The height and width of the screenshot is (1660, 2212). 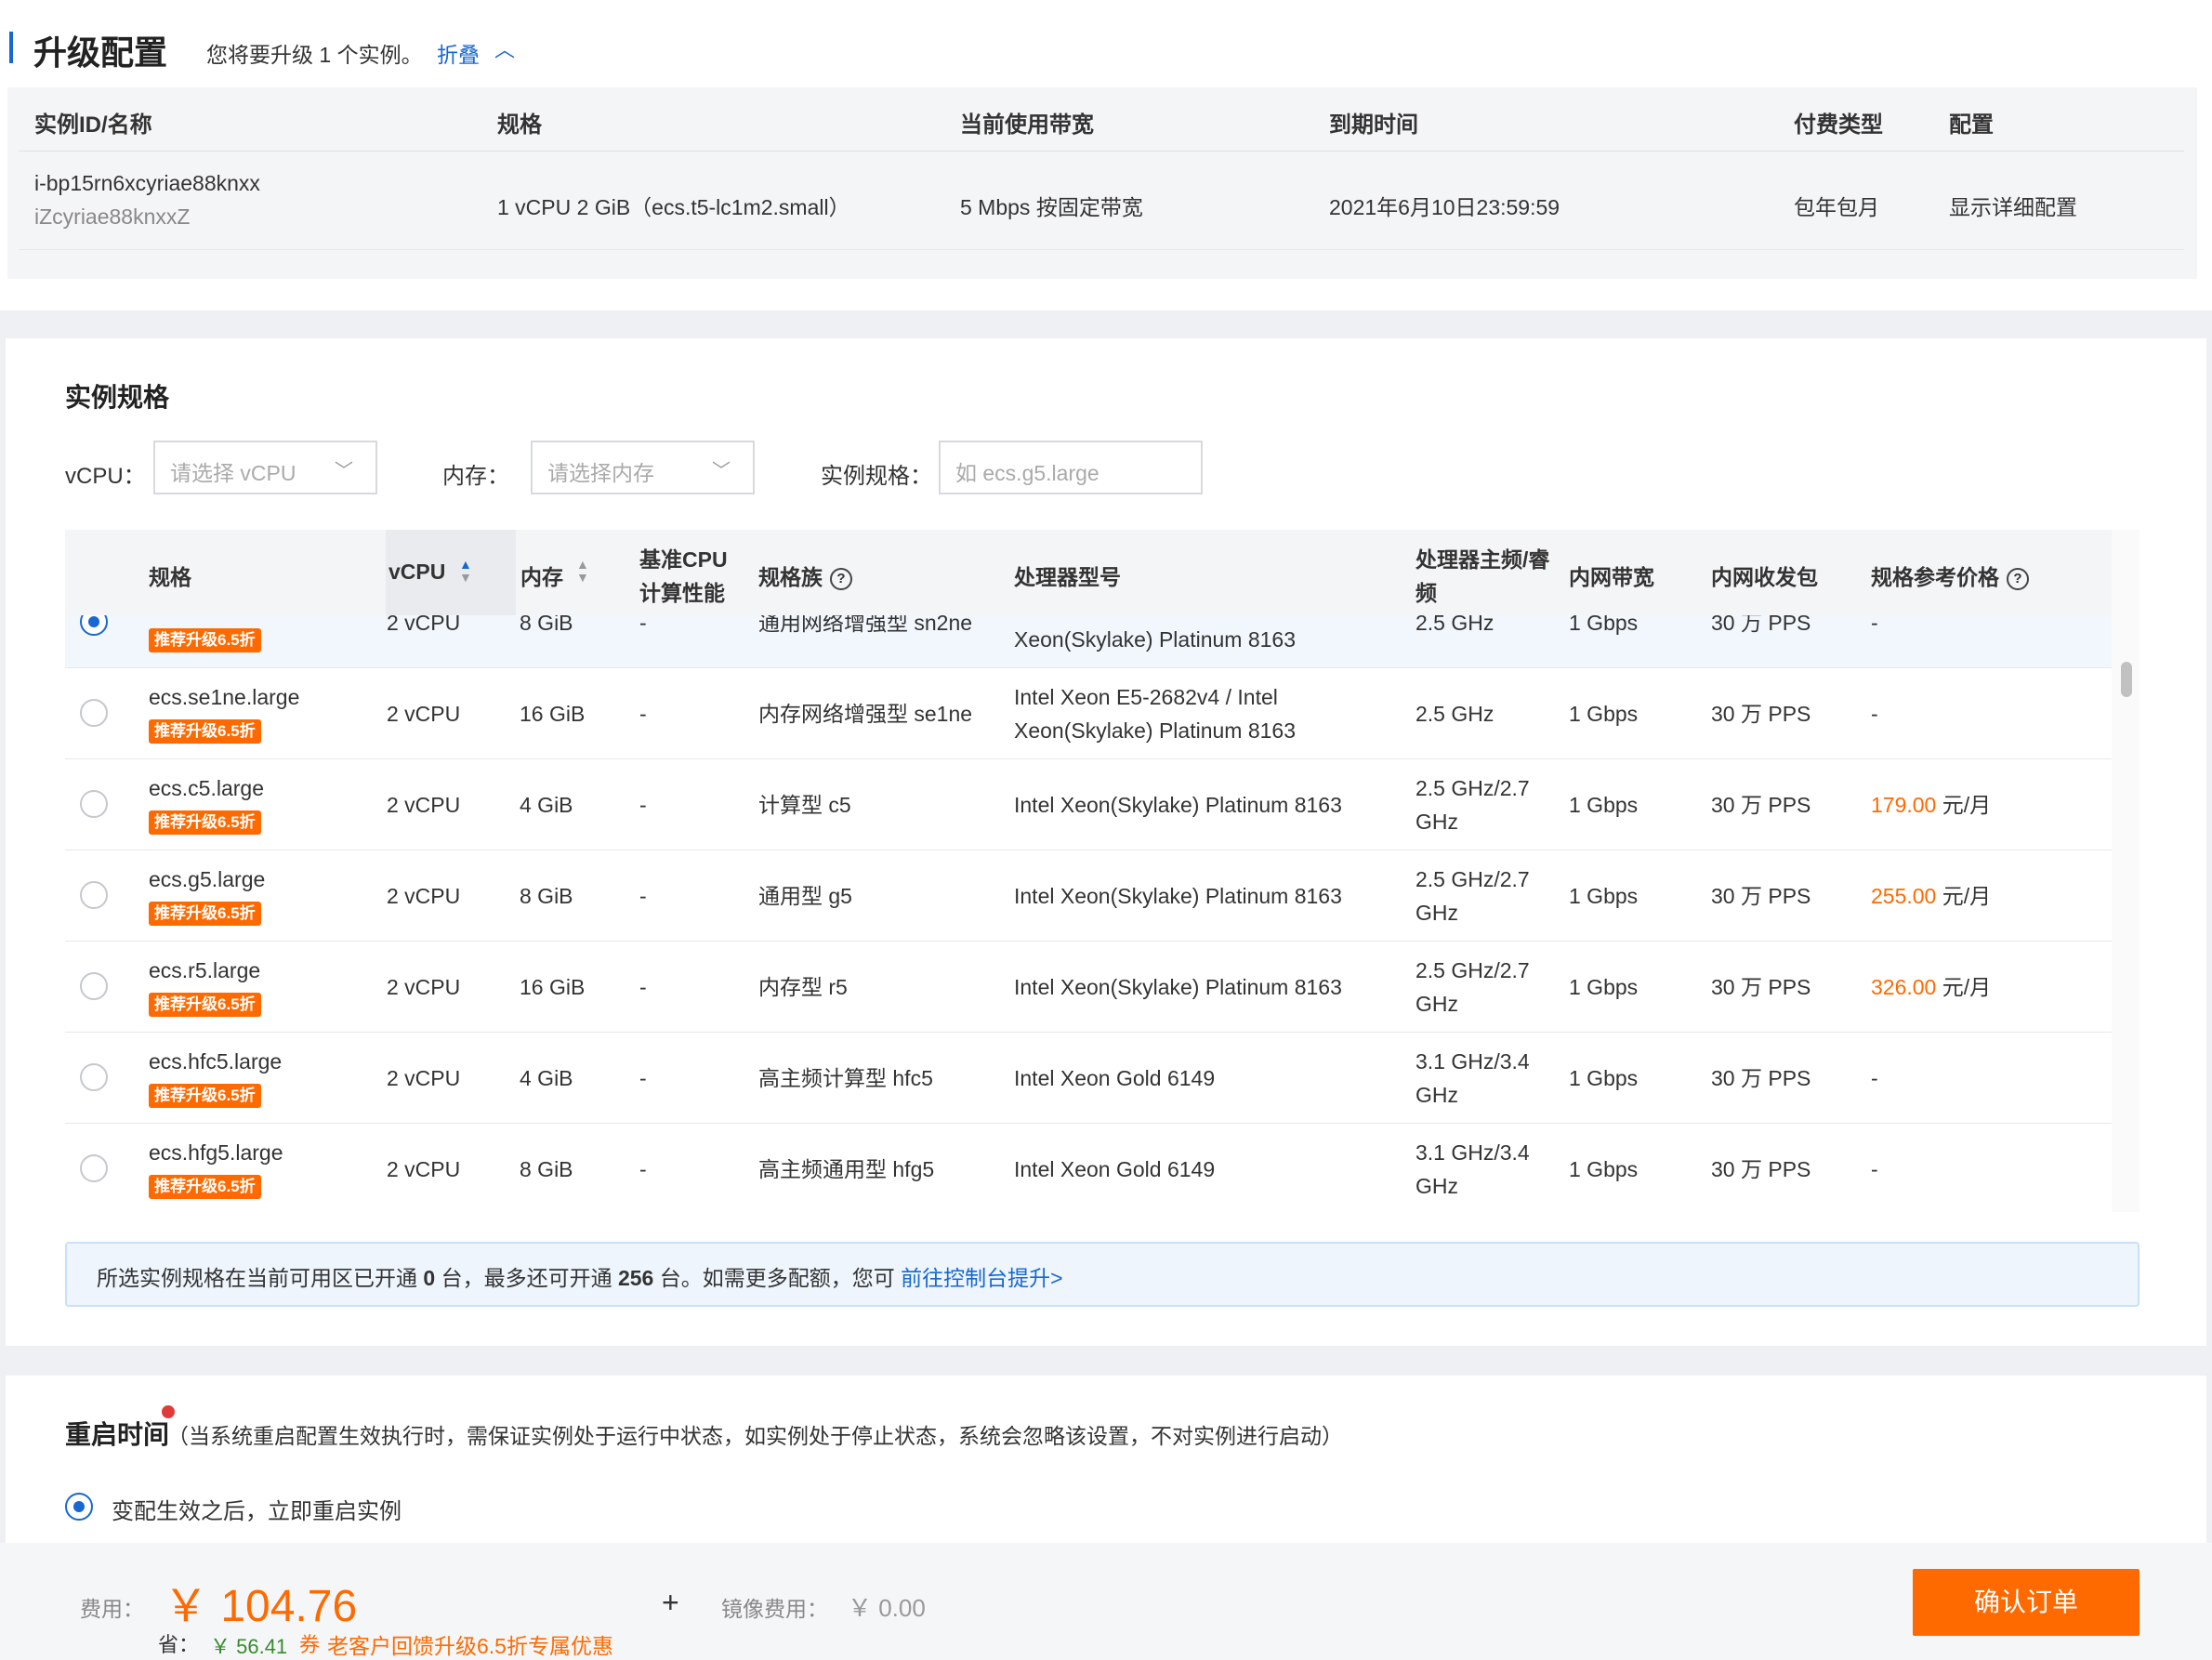 What do you see at coordinates (1472, 788) in the screenshot?
I see `cell-frequency-line1: 2.5 GHz/2.7` at bounding box center [1472, 788].